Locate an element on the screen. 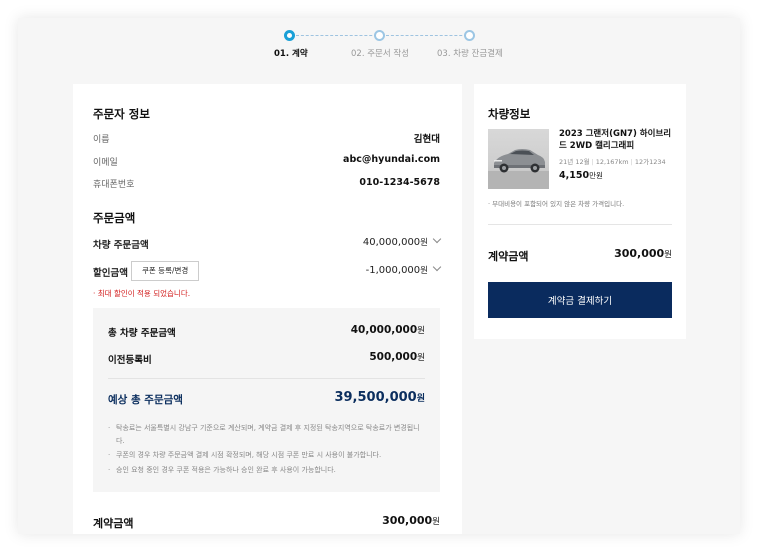 This screenshot has height=552, width=760. transfer-fee-value: 500,000원 is located at coordinates (397, 357).